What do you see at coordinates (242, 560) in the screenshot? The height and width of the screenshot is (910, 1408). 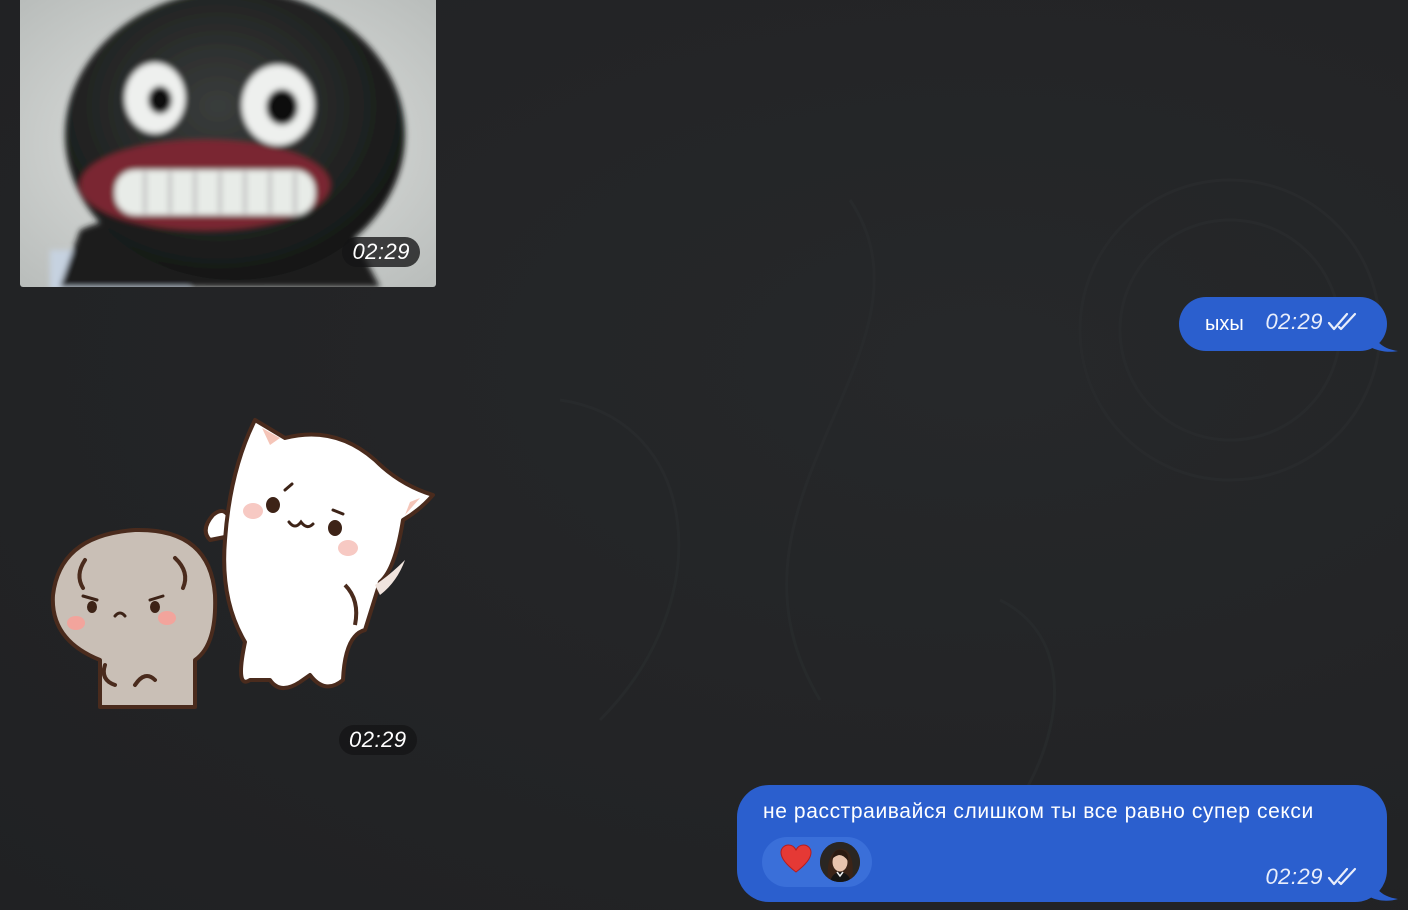 I see `cats-sticker` at bounding box center [242, 560].